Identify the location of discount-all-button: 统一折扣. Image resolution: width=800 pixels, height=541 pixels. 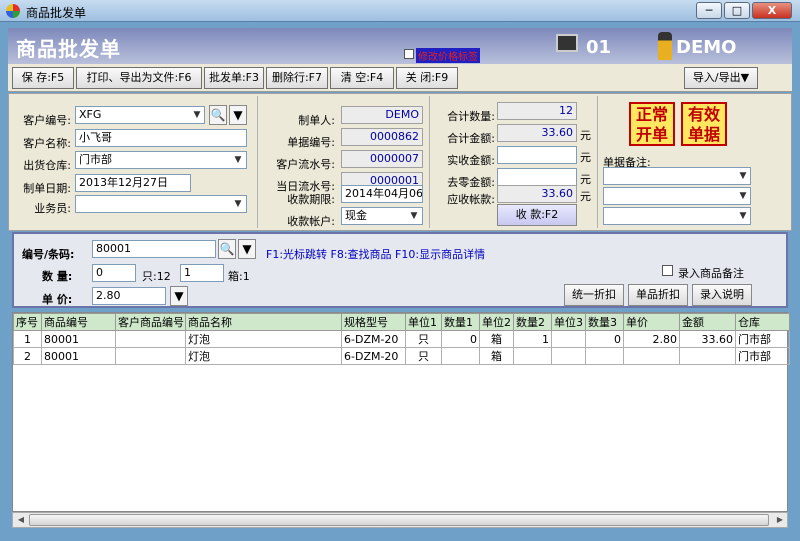
(594, 295).